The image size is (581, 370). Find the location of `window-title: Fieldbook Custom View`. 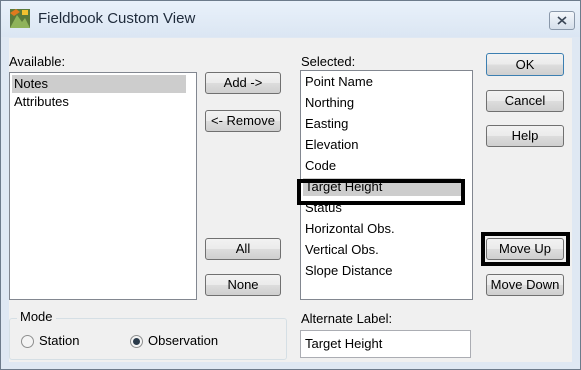

window-title: Fieldbook Custom View is located at coordinates (117, 18).